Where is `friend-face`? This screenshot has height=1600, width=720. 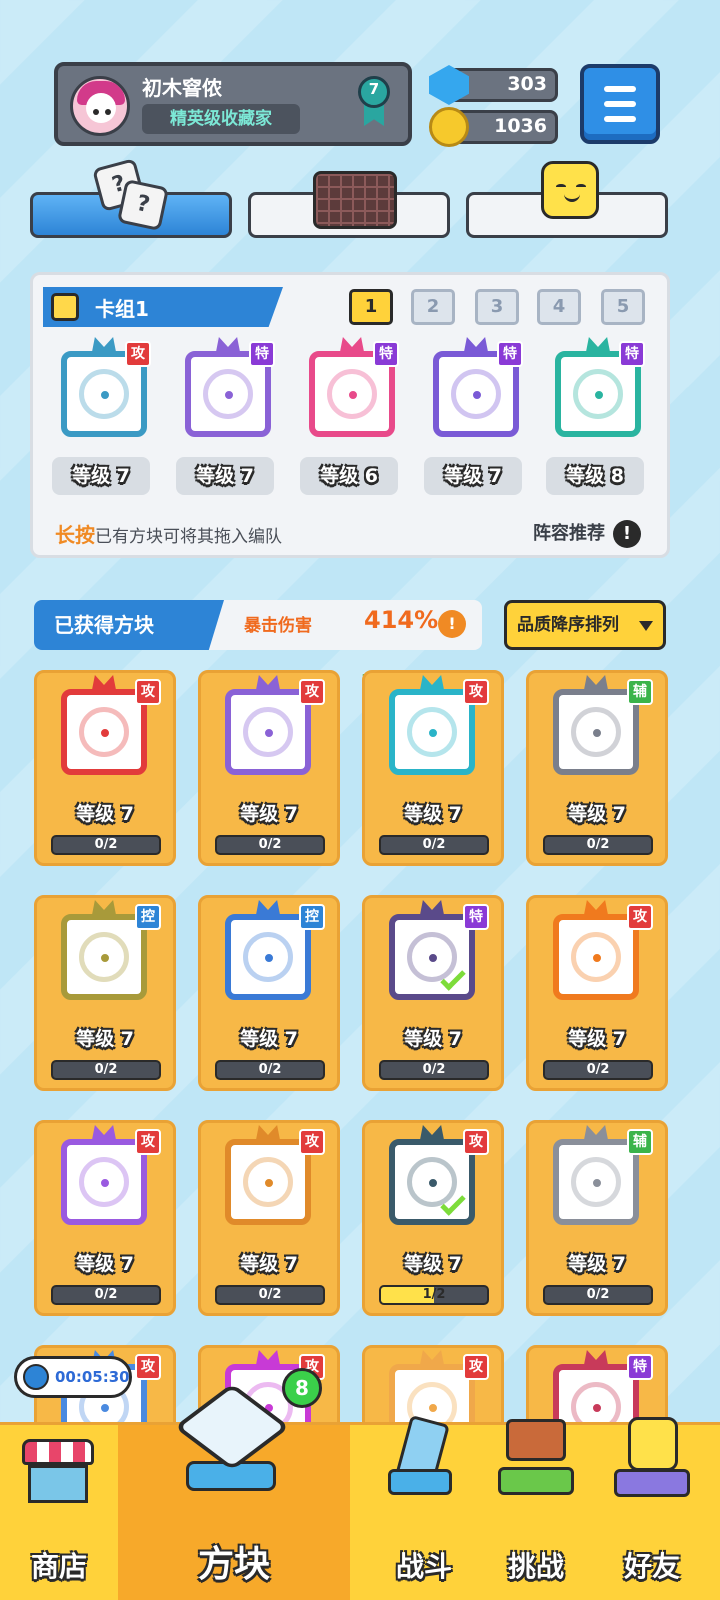 friend-face is located at coordinates (653, 1444).